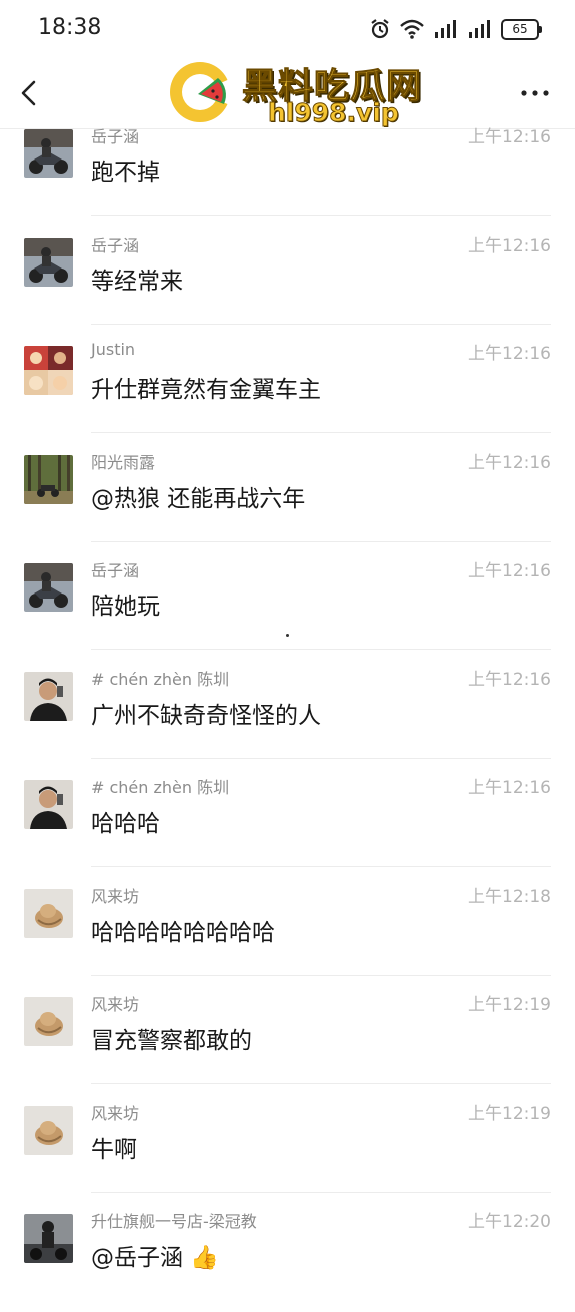 This screenshot has width=575, height=1312. What do you see at coordinates (174, 1221) in the screenshot?
I see `sender-name: 升仕旗舰一号店-梁冠教` at bounding box center [174, 1221].